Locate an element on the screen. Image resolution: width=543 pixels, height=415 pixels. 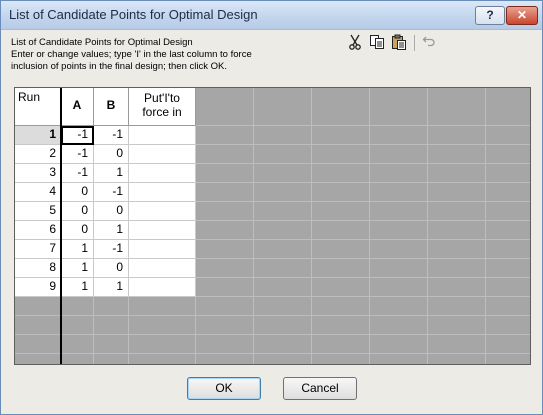
row-header: 4 is located at coordinates (38, 192).